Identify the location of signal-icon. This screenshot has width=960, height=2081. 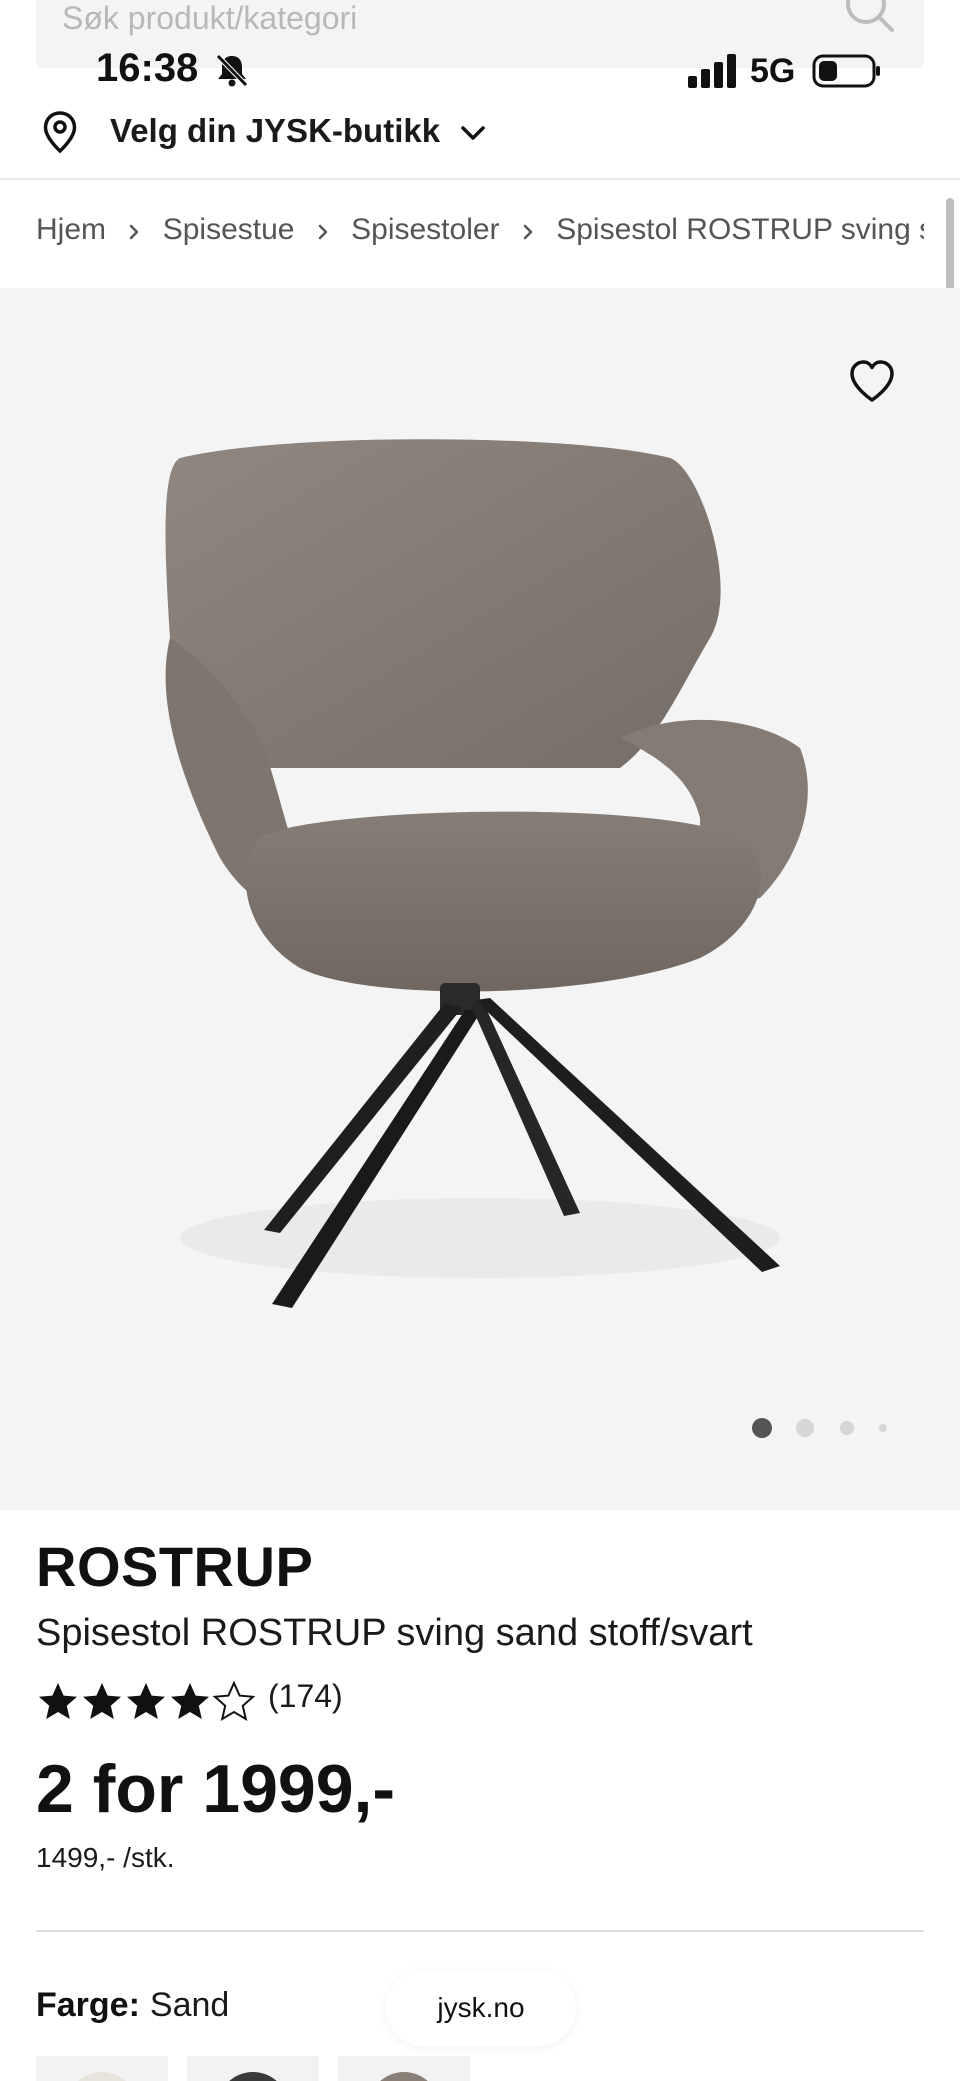
(712, 71).